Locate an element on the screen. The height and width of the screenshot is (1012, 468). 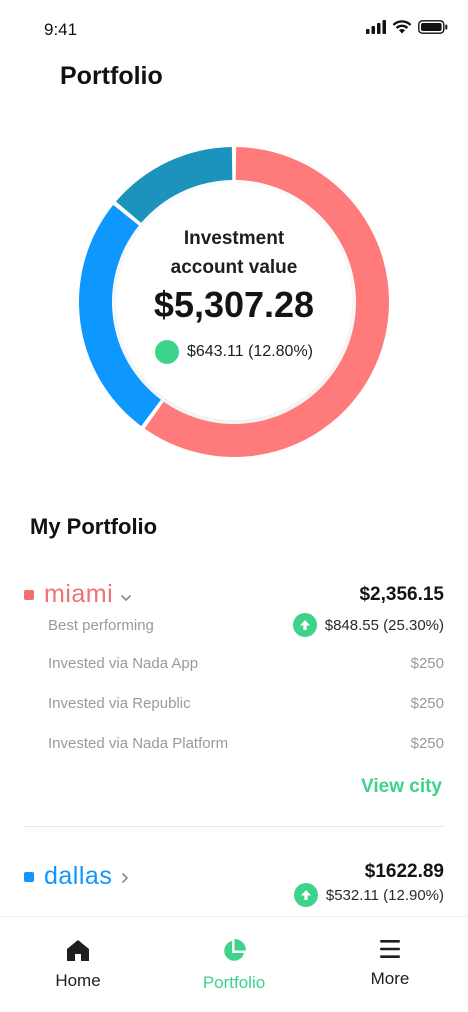
bottom-nav: Home Portfolio More is located at coordinates (234, 964).